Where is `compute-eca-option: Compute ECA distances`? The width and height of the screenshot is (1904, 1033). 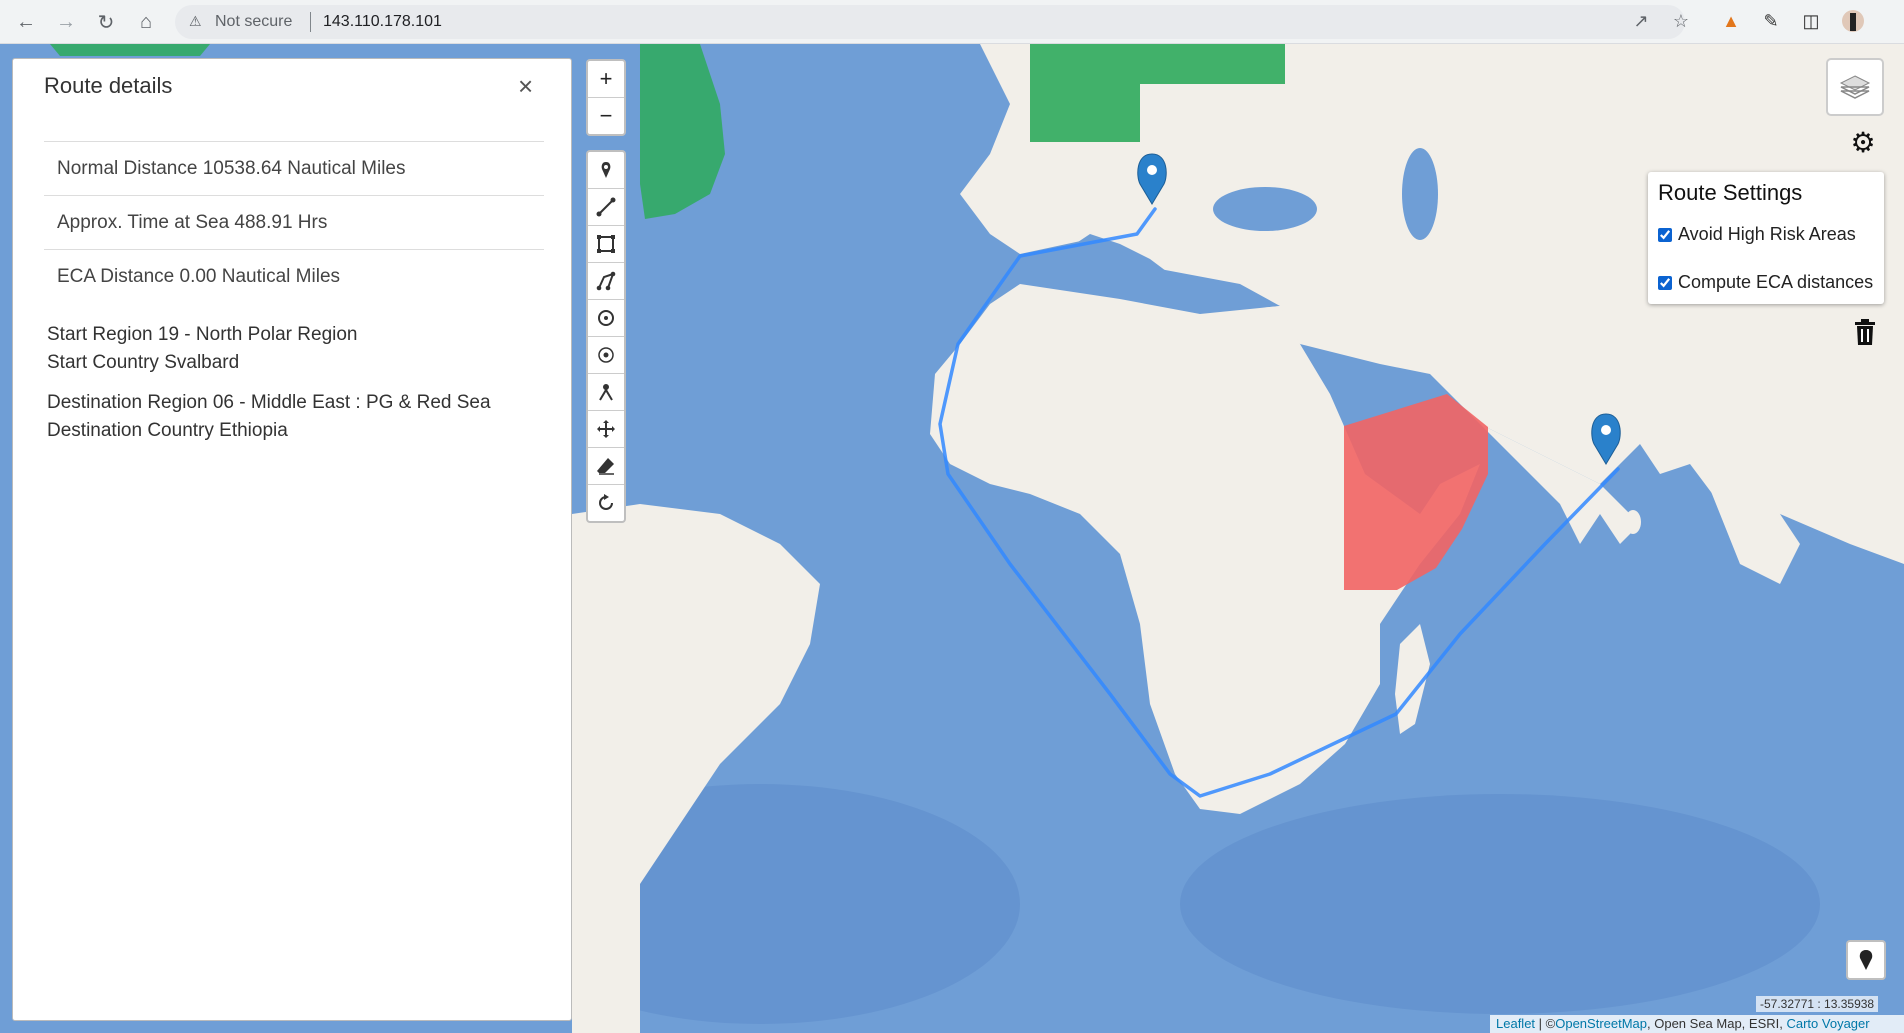 compute-eca-option: Compute ECA distances is located at coordinates (1765, 282).